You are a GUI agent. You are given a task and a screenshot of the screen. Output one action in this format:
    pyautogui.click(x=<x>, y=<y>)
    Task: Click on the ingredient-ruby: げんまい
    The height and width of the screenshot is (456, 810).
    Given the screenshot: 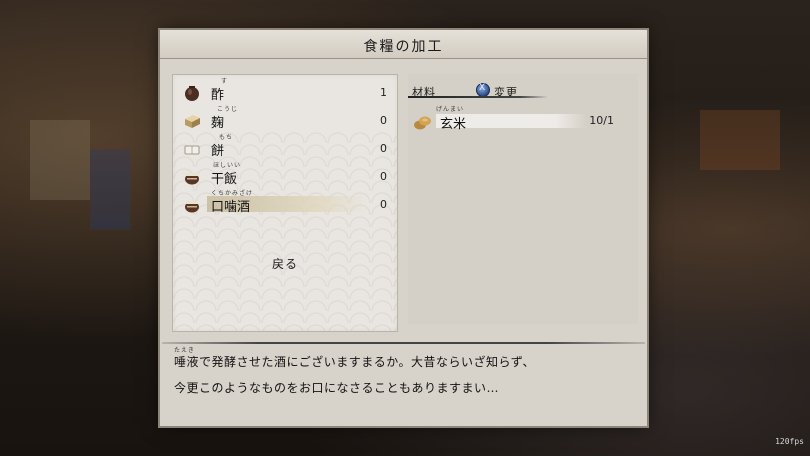 What is the action you would take?
    pyautogui.click(x=450, y=109)
    